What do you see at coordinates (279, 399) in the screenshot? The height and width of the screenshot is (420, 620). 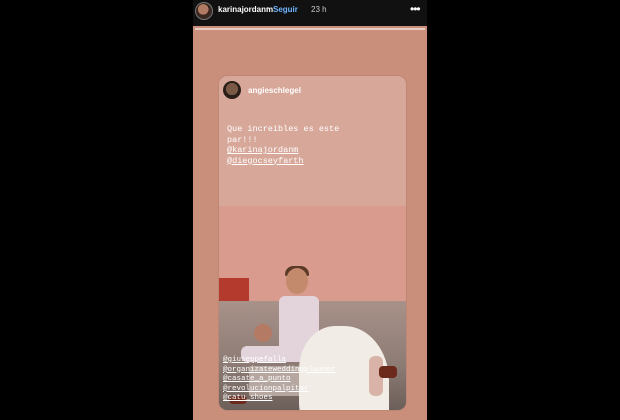 I see `tag-link: @catu_shoes` at bounding box center [279, 399].